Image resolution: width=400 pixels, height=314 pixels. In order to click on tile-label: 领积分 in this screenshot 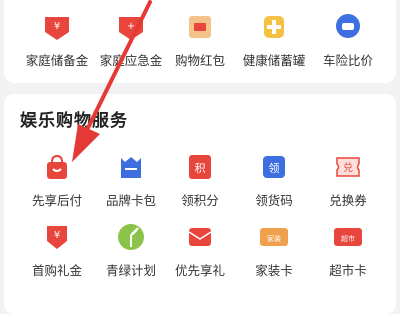, I will do `click(200, 200)`.